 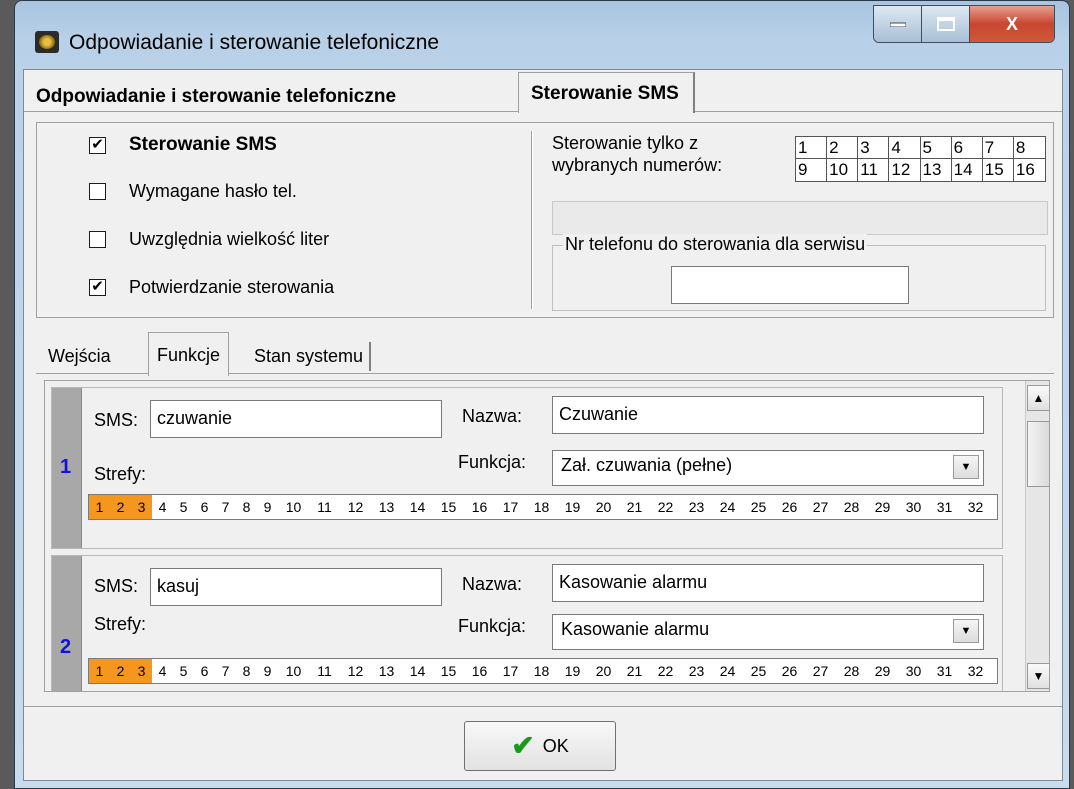 I want to click on scroll-thumb, so click(x=1038, y=454).